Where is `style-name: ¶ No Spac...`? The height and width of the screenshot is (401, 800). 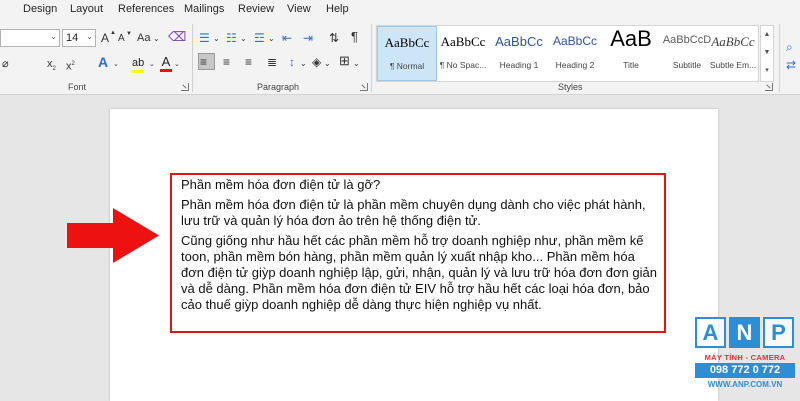
style-name: ¶ No Spac... is located at coordinates (463, 65).